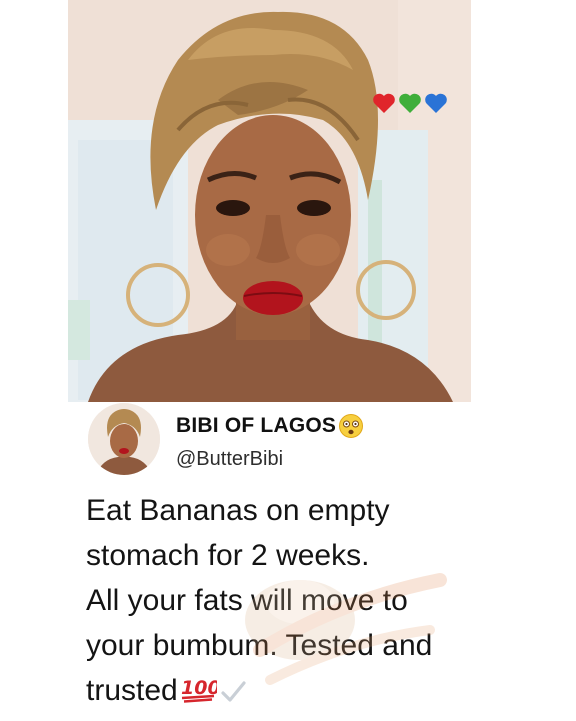 The width and height of the screenshot is (576, 721). I want to click on author-handle: @ButterBibi, so click(229, 459).